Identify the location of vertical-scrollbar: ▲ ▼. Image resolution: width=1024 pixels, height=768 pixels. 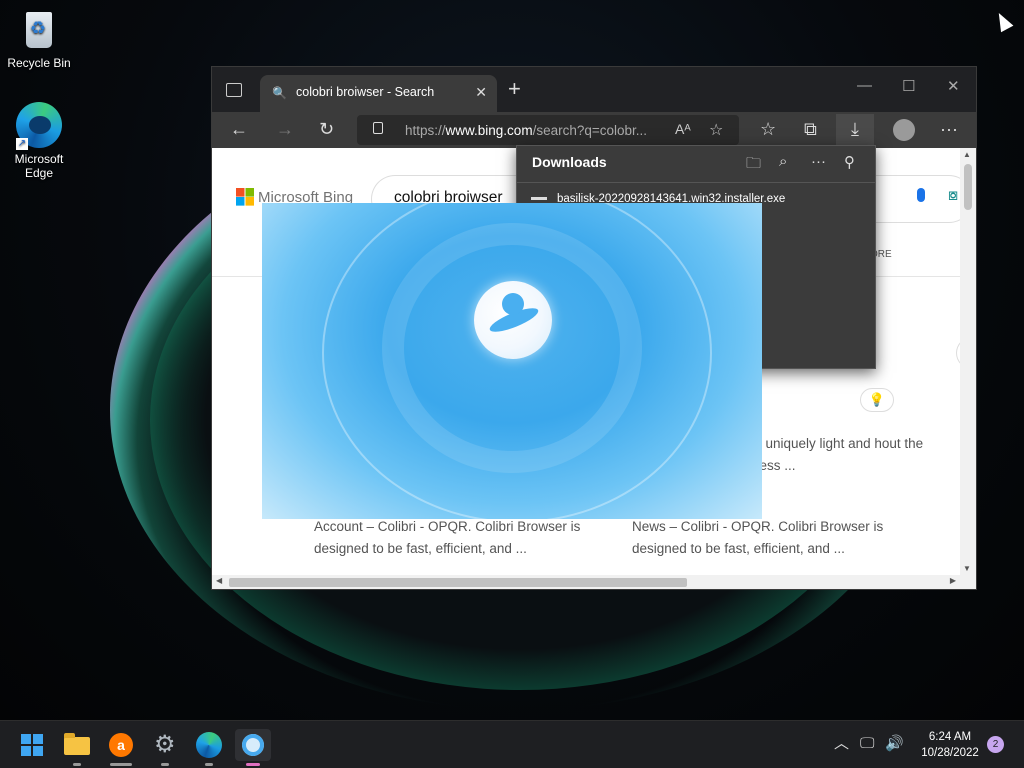
(968, 361).